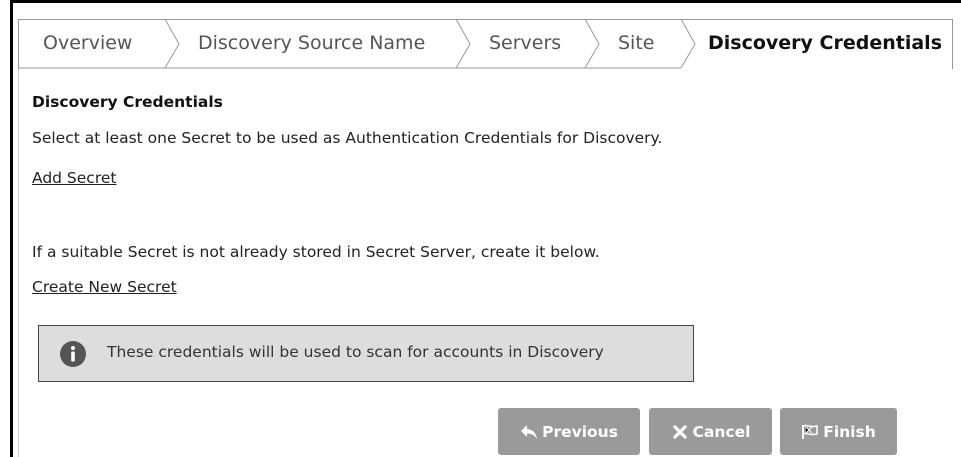 This screenshot has height=457, width=961. What do you see at coordinates (525, 43) in the screenshot?
I see `tab-servers: Servers` at bounding box center [525, 43].